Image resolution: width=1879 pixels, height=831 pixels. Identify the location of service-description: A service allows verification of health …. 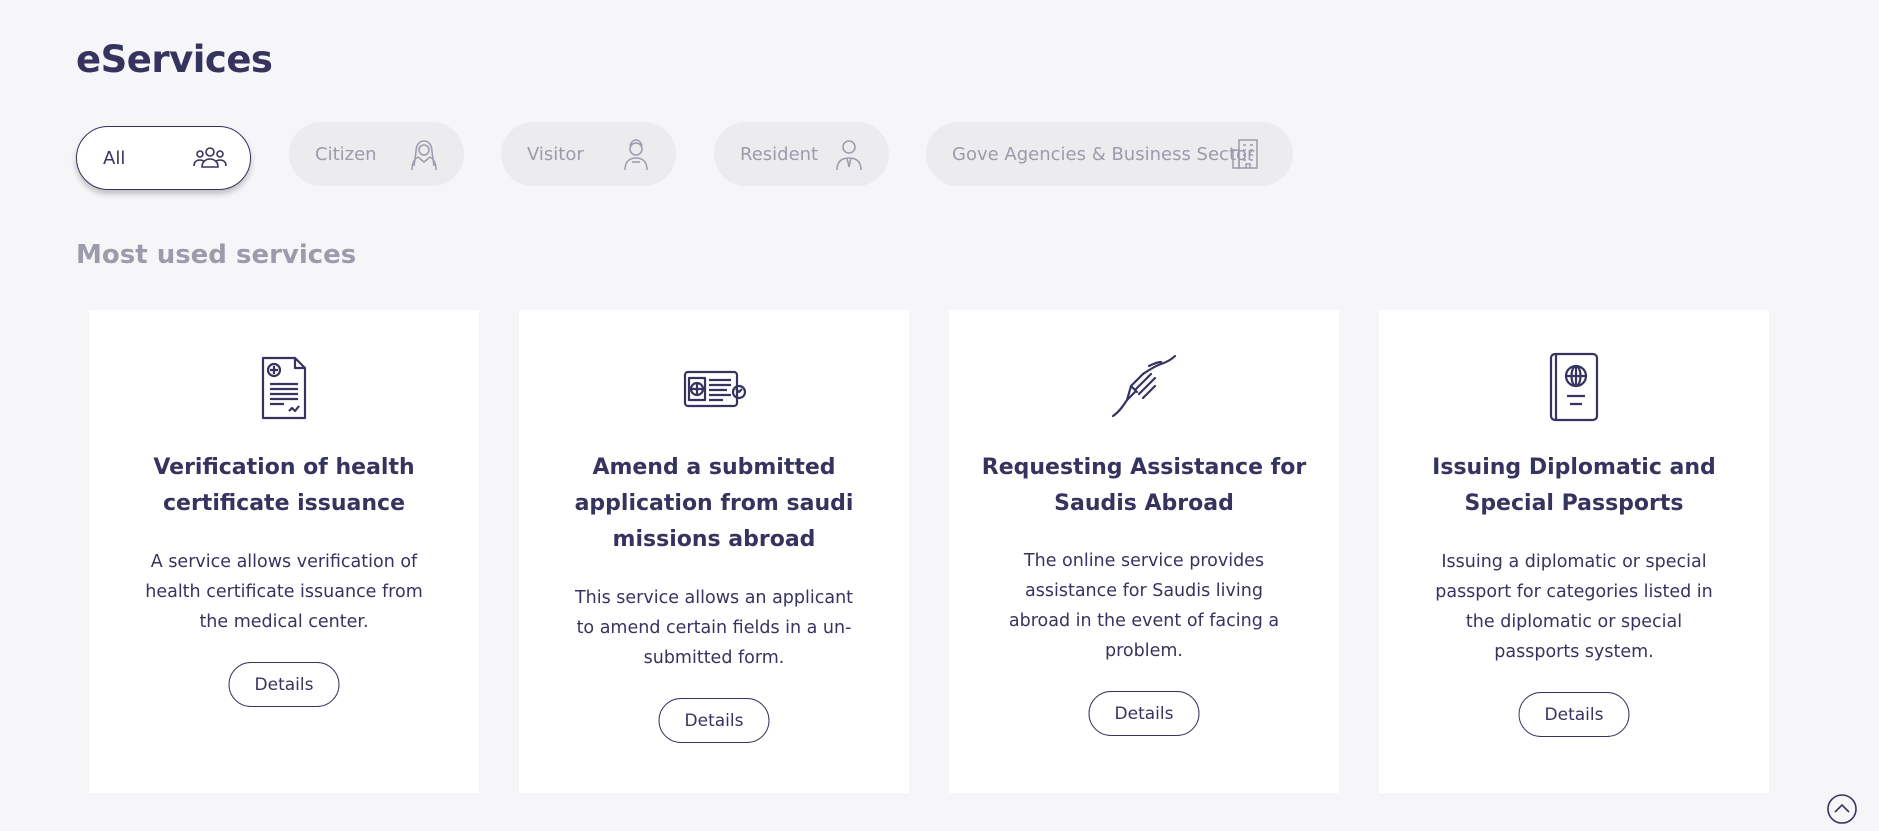
(284, 592).